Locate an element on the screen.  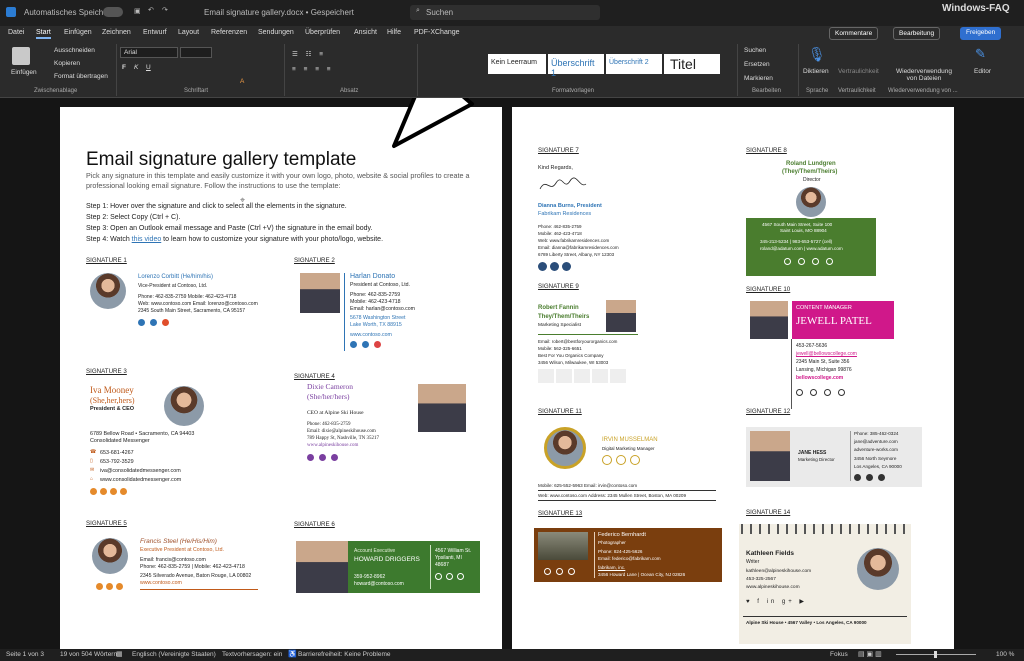
accessibility-status: Barrierefreiheit: Keine Probleme is located at coordinates (344, 654).